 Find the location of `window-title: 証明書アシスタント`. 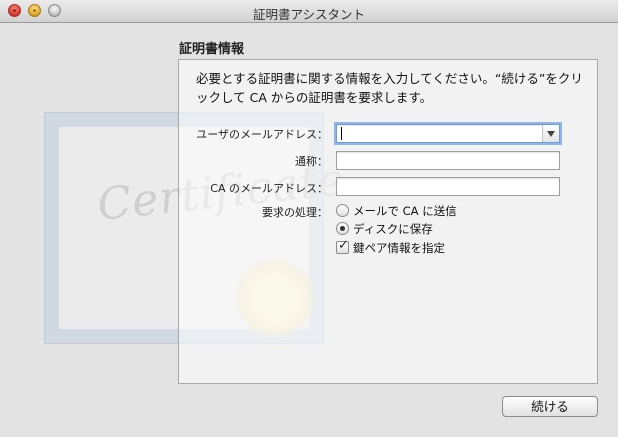

window-title: 証明書アシスタント is located at coordinates (308, 14).